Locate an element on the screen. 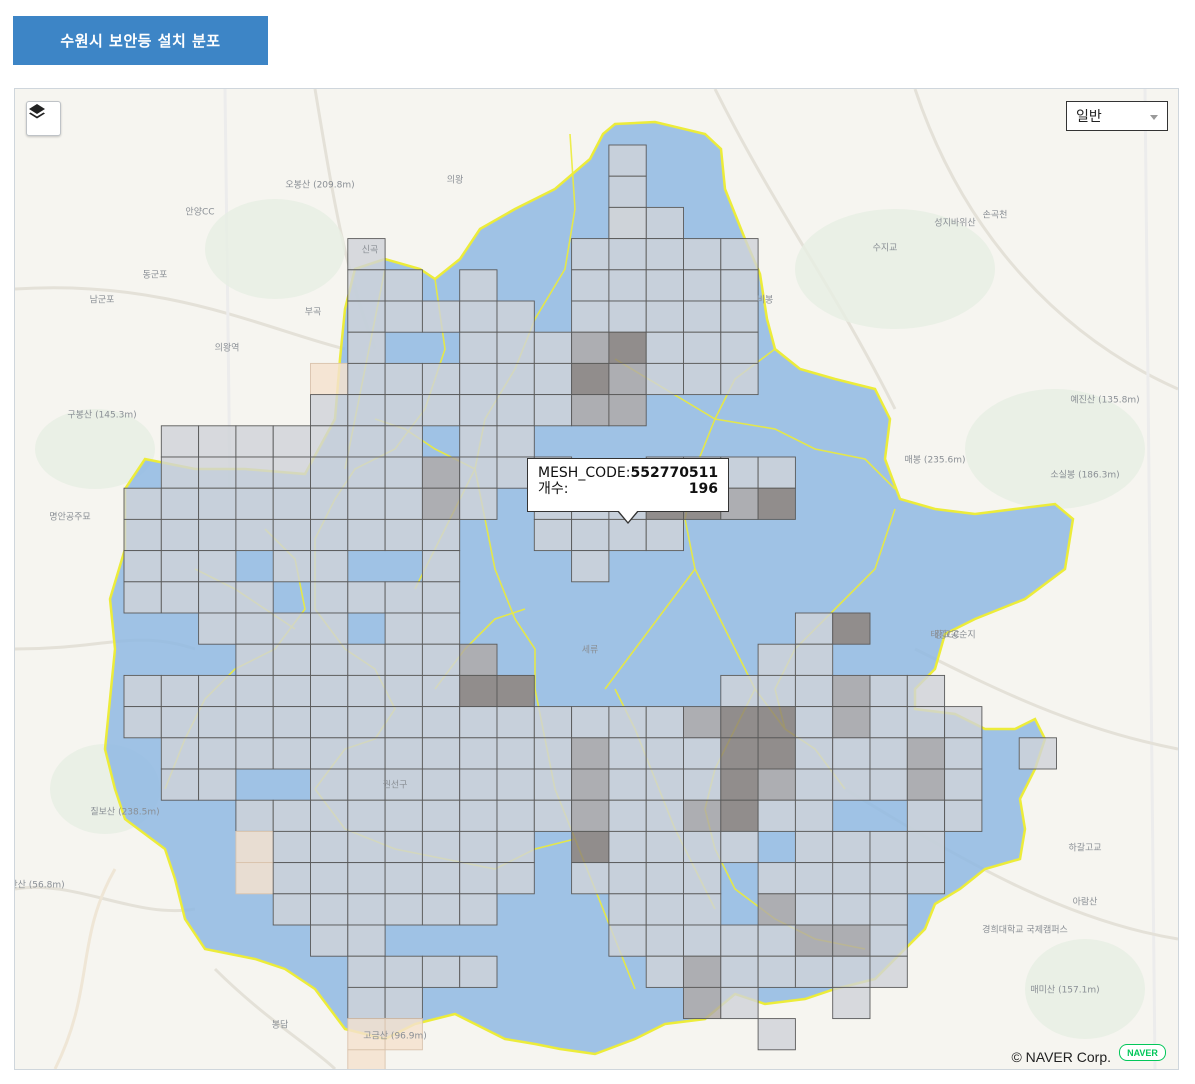 This screenshot has width=1195, height=1084. naver-logo: NAVER is located at coordinates (1142, 1052).